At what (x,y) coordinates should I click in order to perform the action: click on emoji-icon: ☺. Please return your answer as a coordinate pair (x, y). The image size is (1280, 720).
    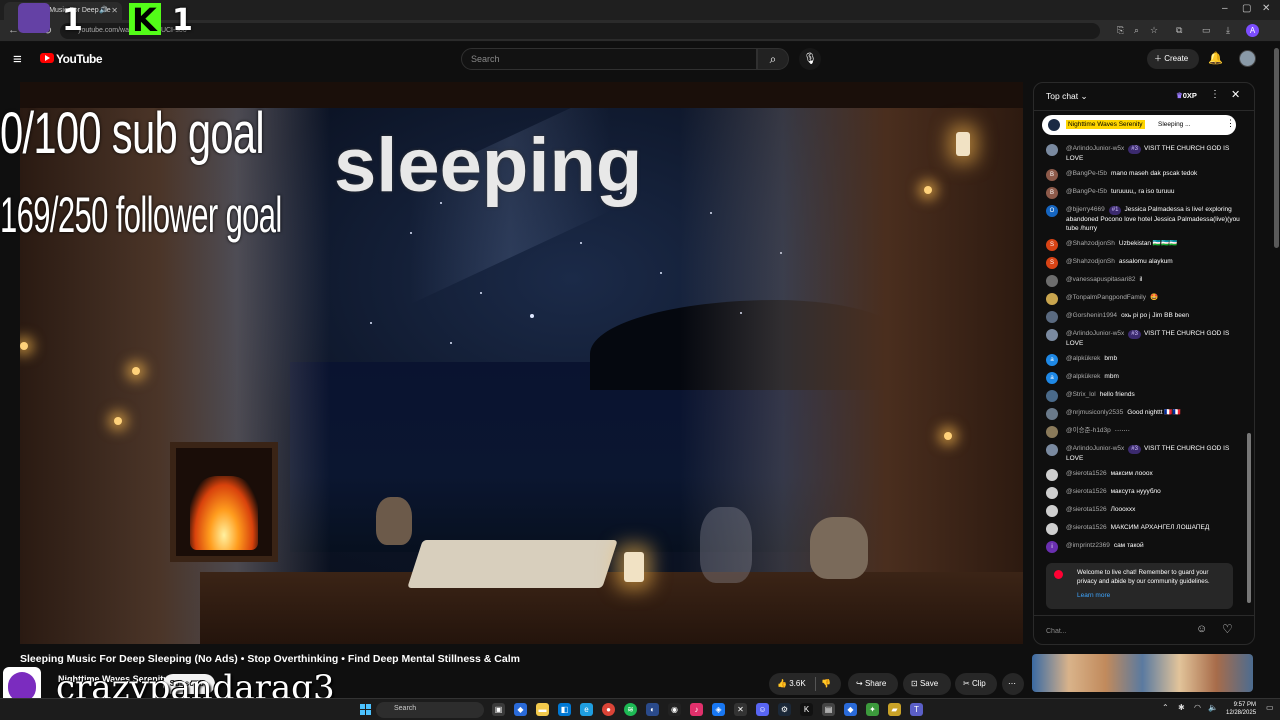
    Looking at the image, I should click on (1201, 629).